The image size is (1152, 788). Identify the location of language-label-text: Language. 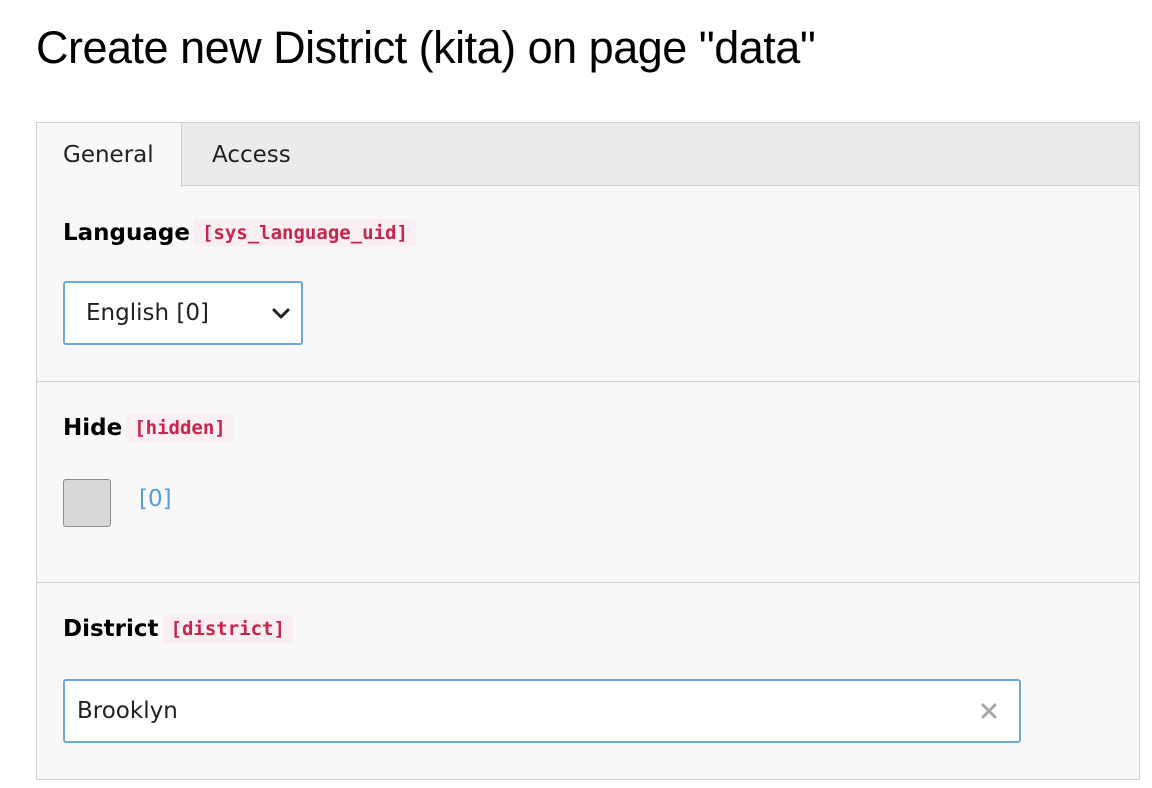
(126, 233).